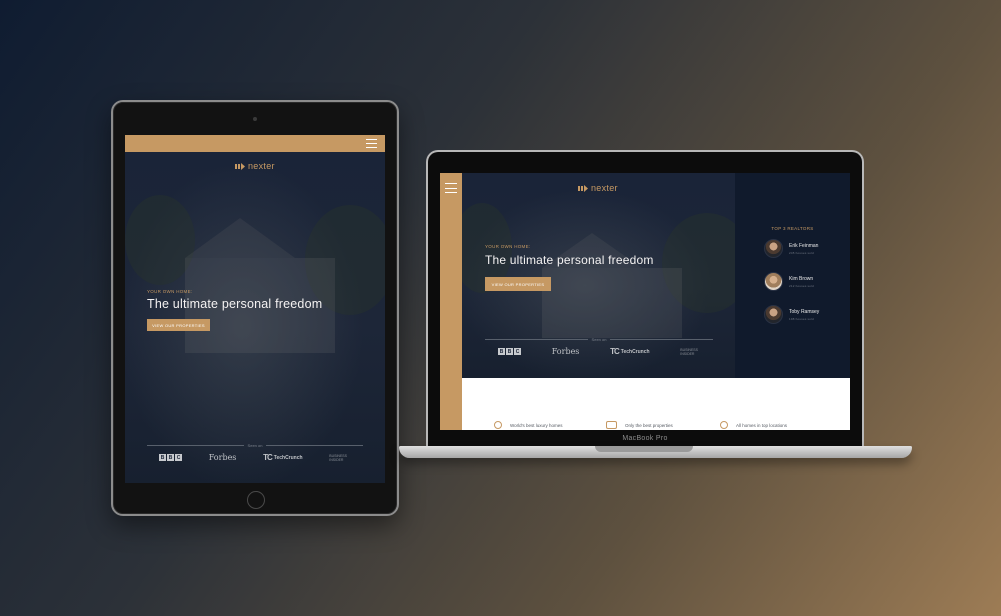  I want to click on feature-label: All homes in top locations, so click(762, 425).